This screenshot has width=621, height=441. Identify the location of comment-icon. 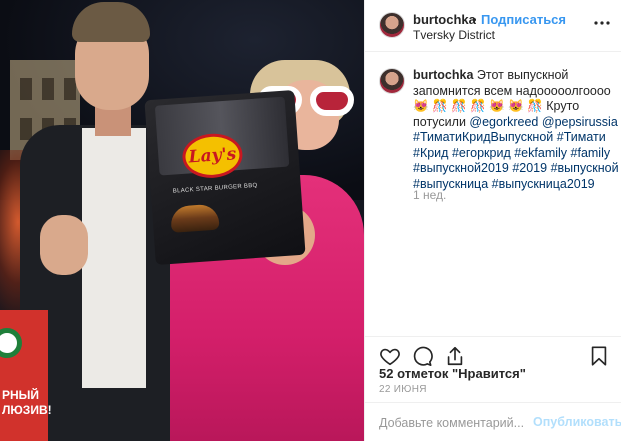
(422, 356).